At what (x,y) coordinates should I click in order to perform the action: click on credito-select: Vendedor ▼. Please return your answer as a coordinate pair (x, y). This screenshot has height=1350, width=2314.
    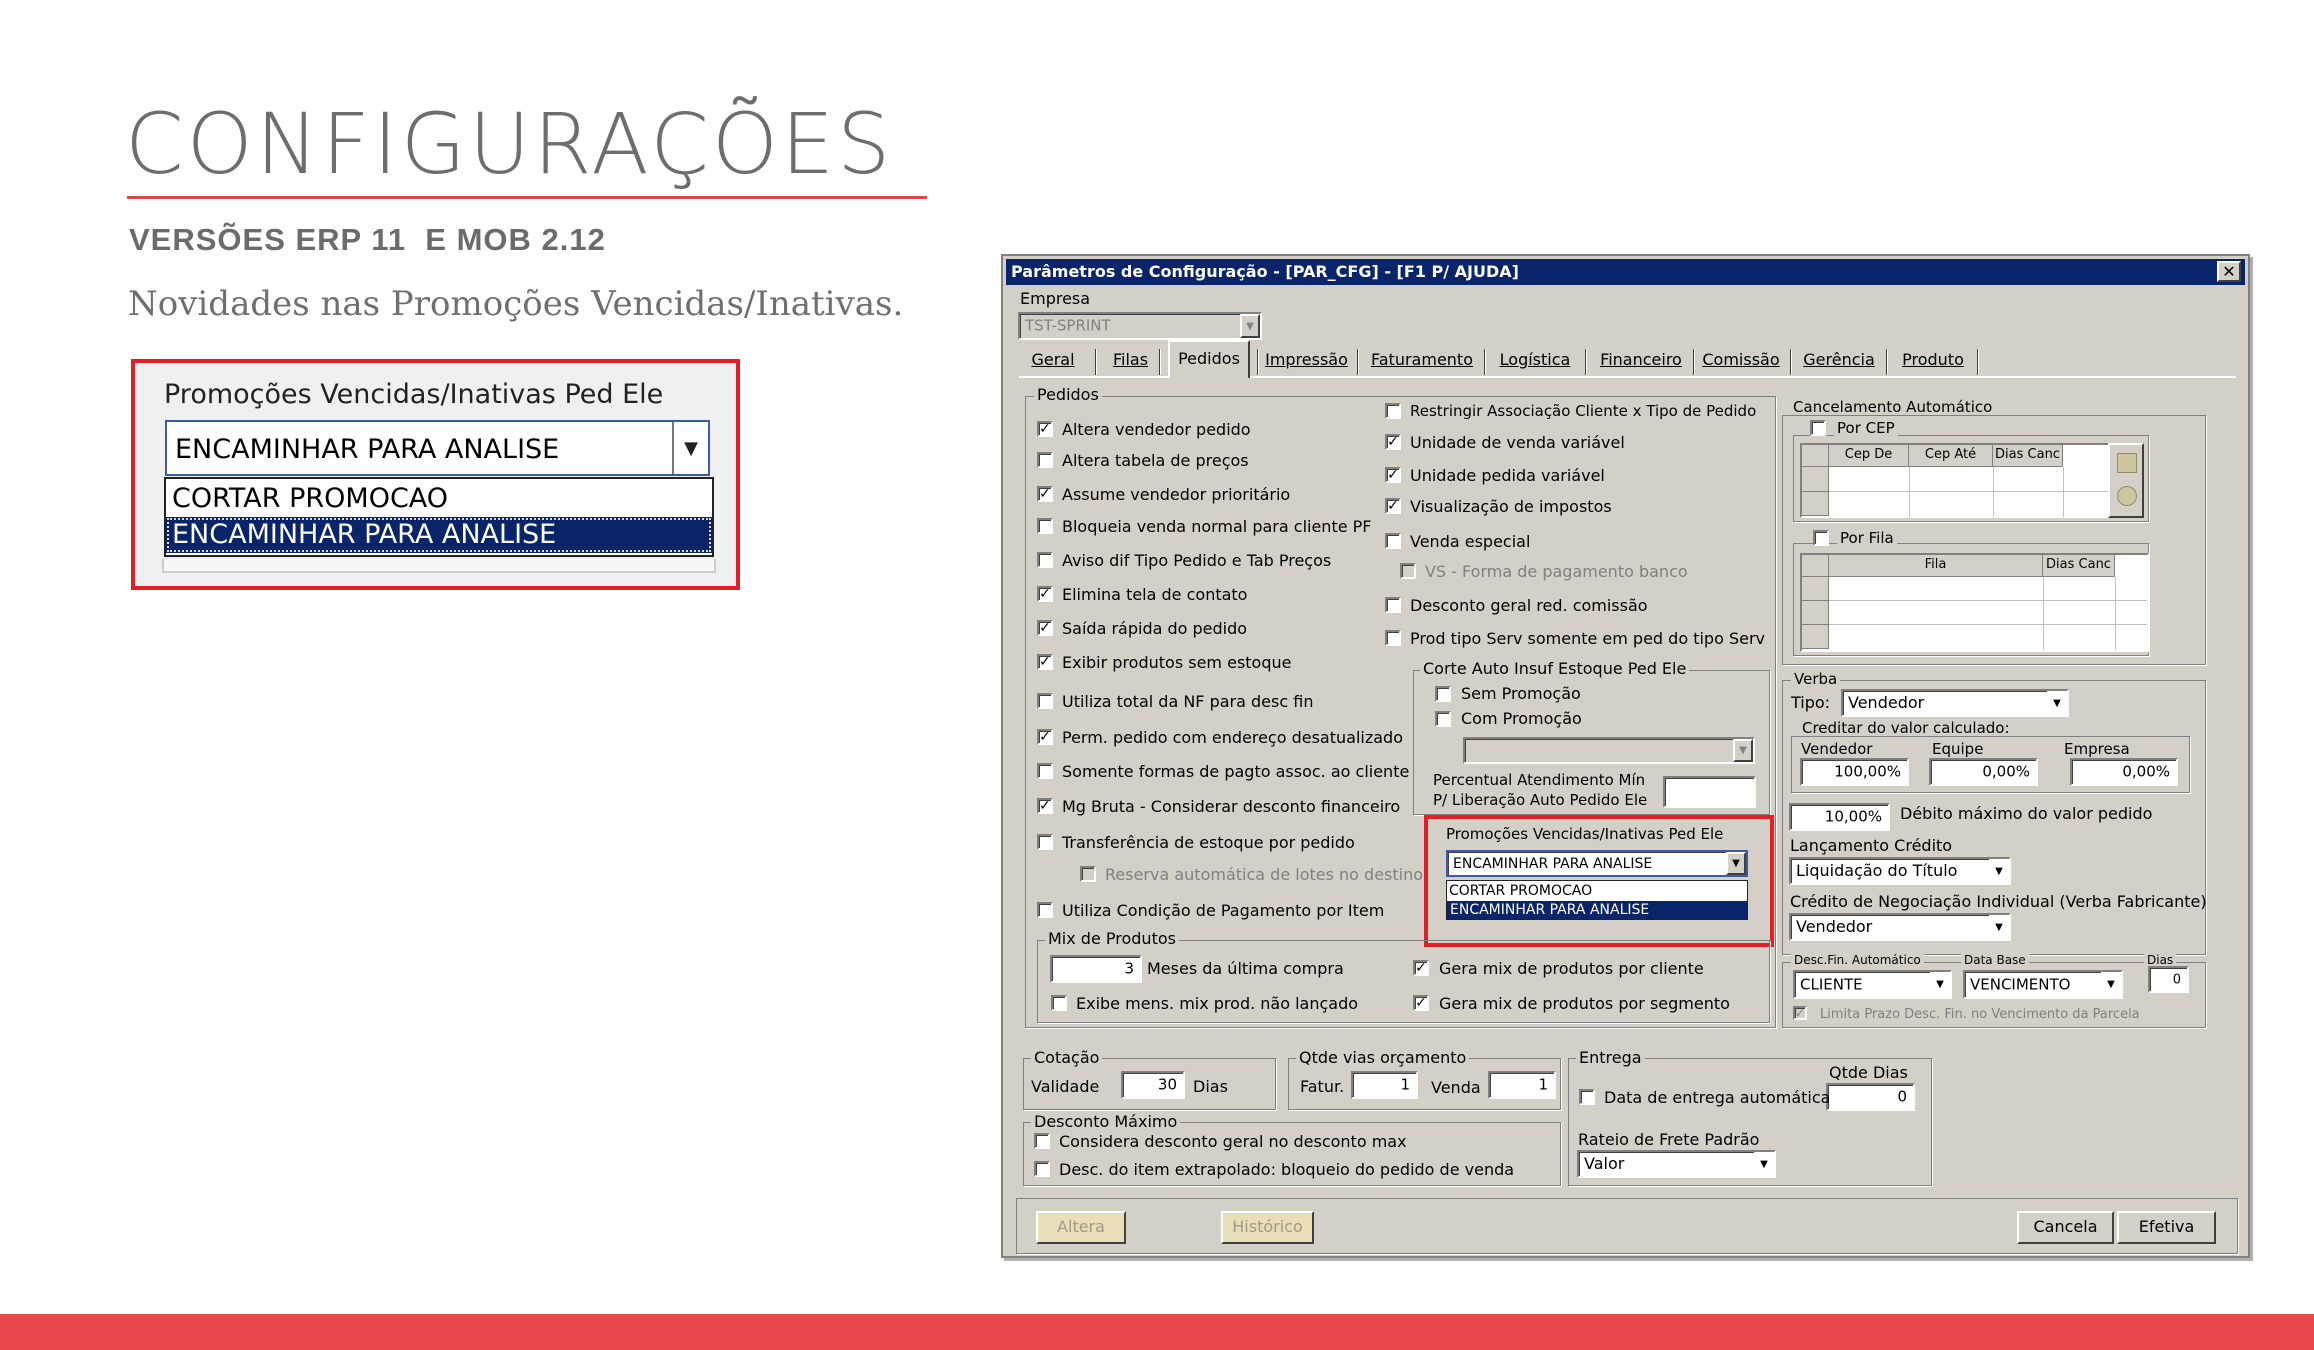
    Looking at the image, I should click on (1900, 927).